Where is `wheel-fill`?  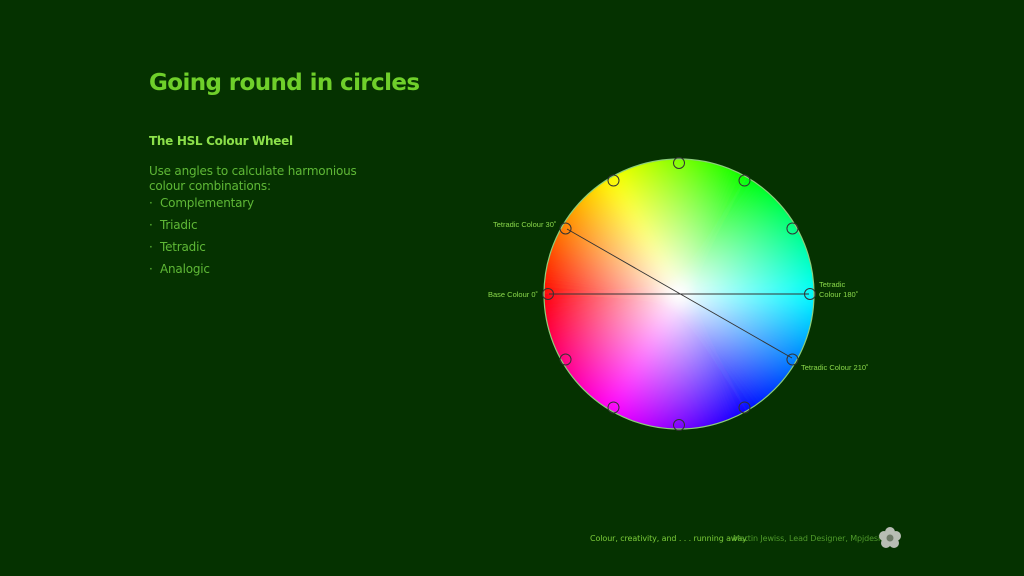
wheel-fill is located at coordinates (679, 294).